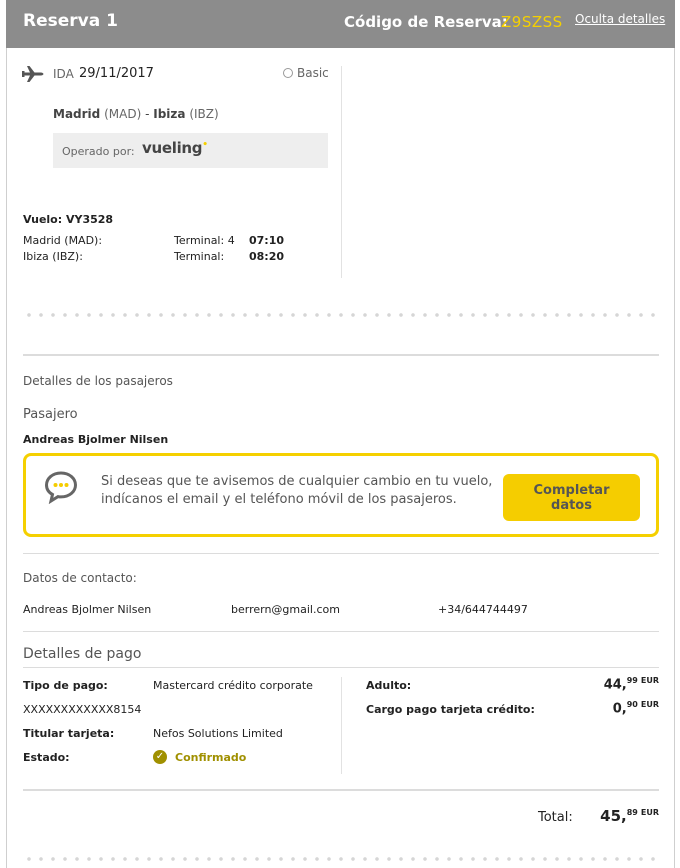 This screenshot has height=868, width=680. What do you see at coordinates (233, 685) in the screenshot?
I see `payment-type-value: Mastercard crédito corporate` at bounding box center [233, 685].